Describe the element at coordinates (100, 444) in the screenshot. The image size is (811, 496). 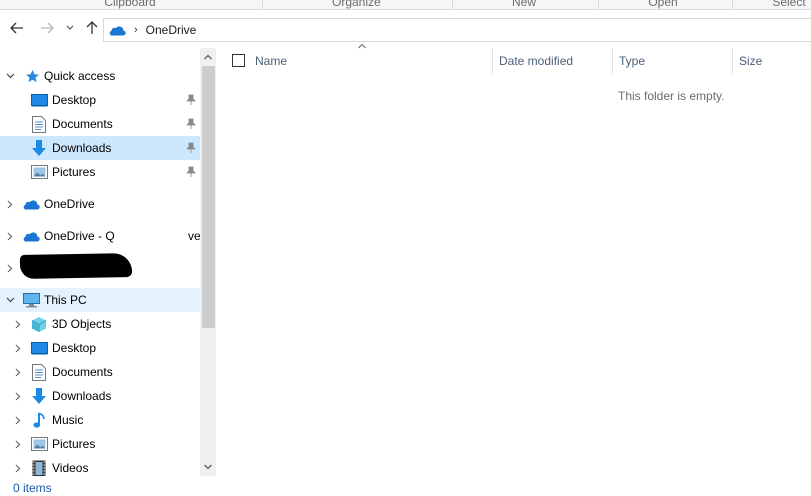
I see `nav-pc-pictures: Pictures` at that location.